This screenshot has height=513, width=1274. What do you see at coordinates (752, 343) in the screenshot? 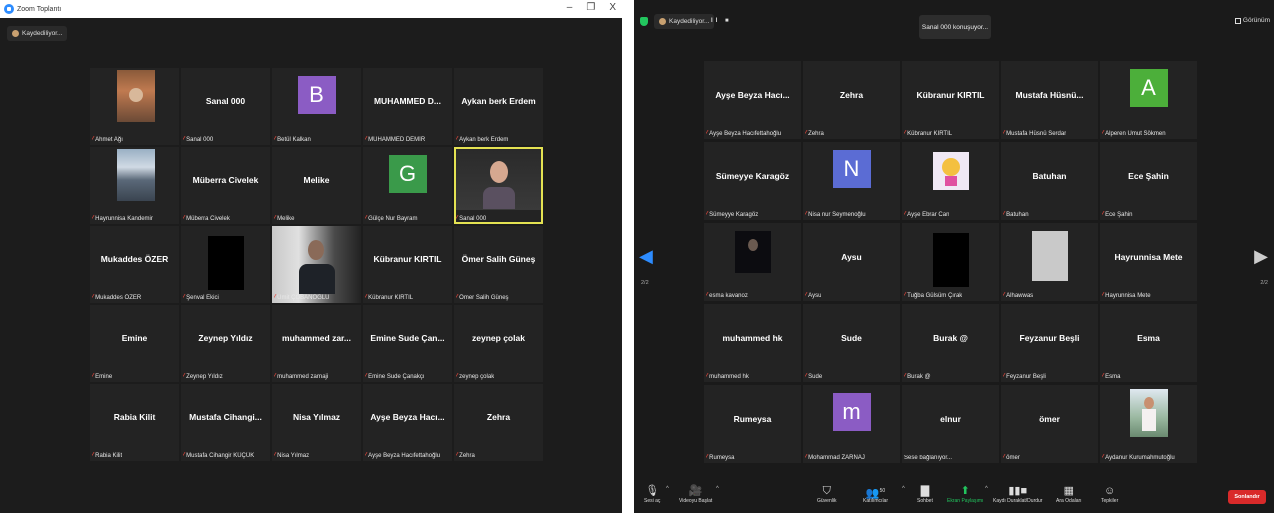
I see `participant-tile: muhammed hk ⁄ muhammed hk` at bounding box center [752, 343].